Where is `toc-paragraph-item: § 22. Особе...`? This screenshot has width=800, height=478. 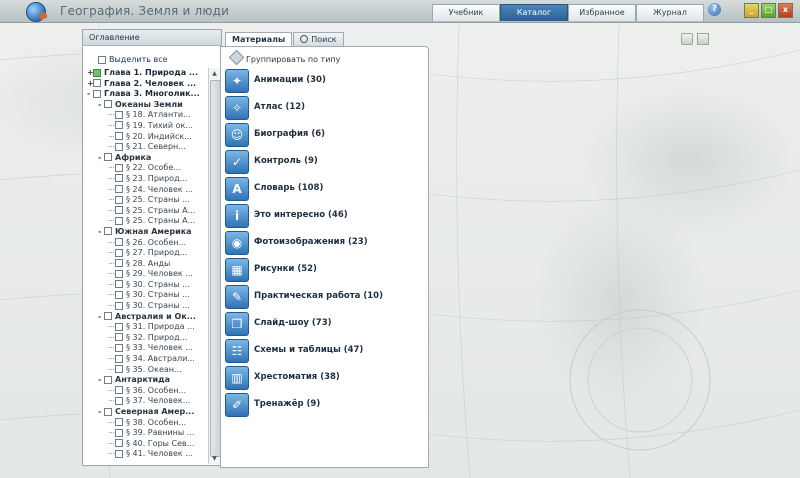
toc-paragraph-item: § 22. Особе... is located at coordinates (145, 168).